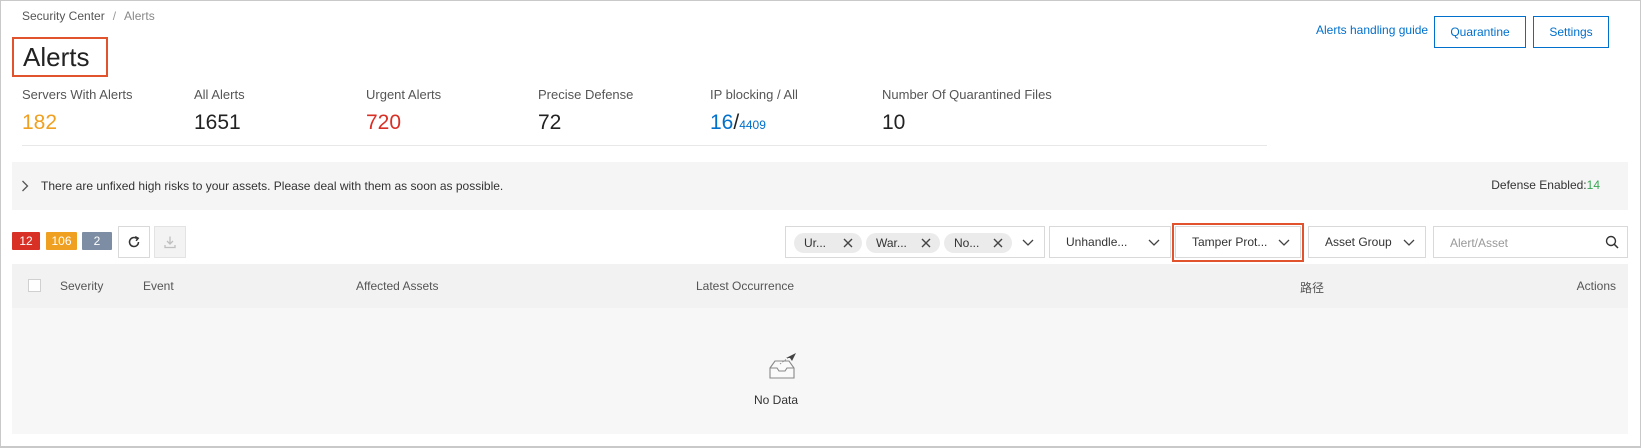 This screenshot has height=448, width=1641. Describe the element at coordinates (967, 94) in the screenshot. I see `stat-label: Number Of Quarantined Files` at that location.